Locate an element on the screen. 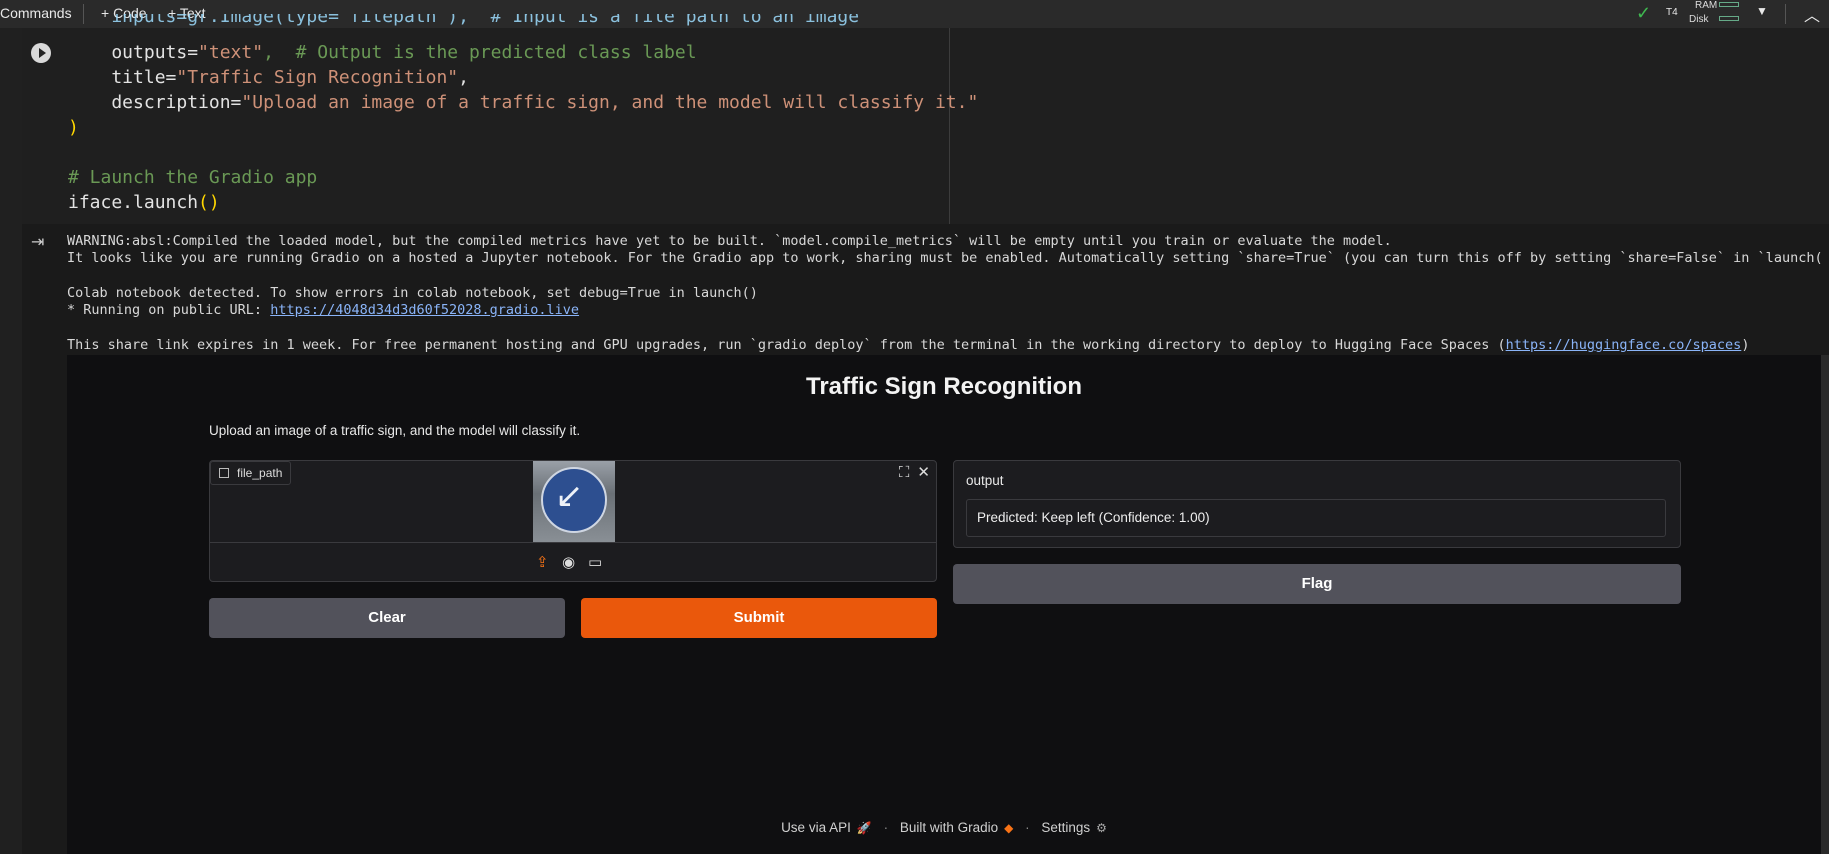  code-keyword: outputs= is located at coordinates (133, 52).